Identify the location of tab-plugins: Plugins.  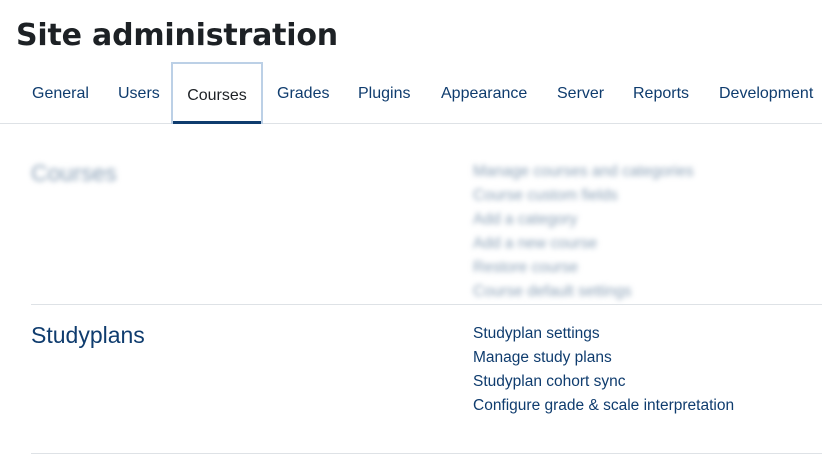
(384, 93).